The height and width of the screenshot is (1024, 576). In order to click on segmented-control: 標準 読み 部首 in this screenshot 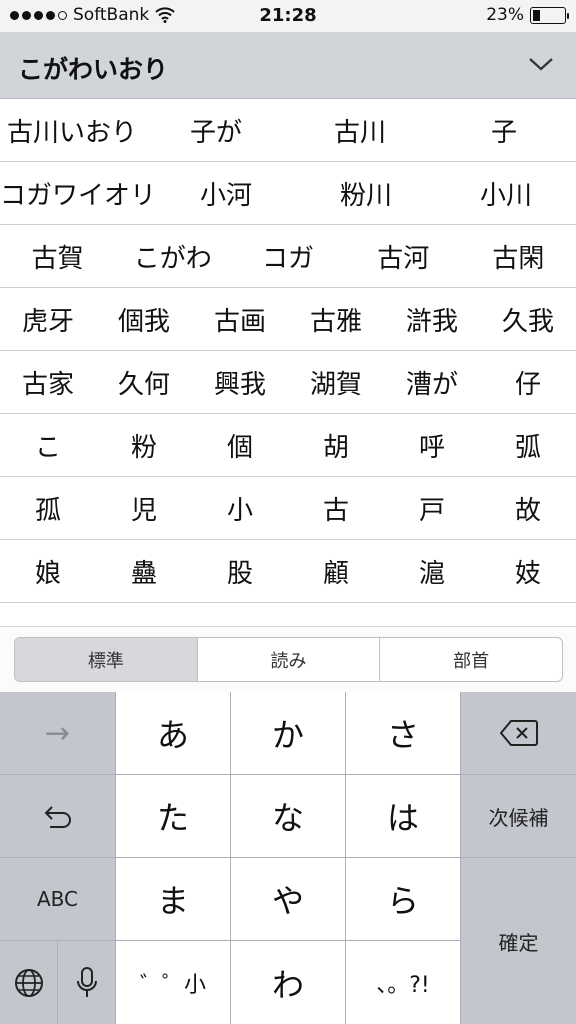, I will do `click(288, 659)`.